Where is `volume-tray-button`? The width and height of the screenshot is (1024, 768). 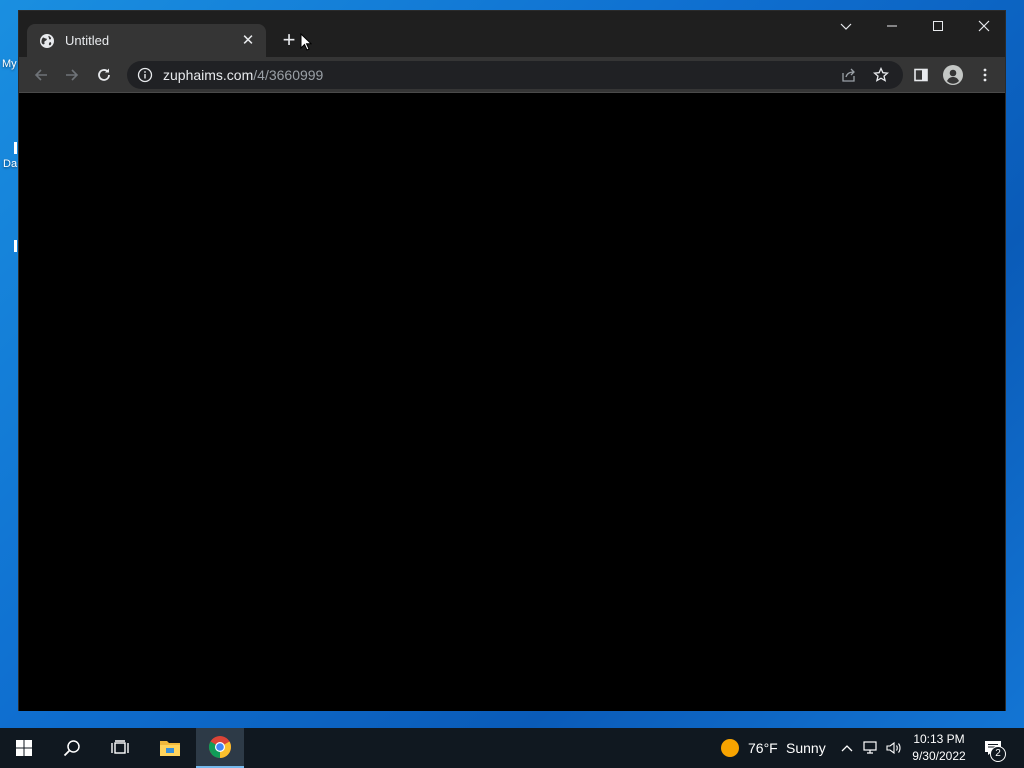 volume-tray-button is located at coordinates (894, 748).